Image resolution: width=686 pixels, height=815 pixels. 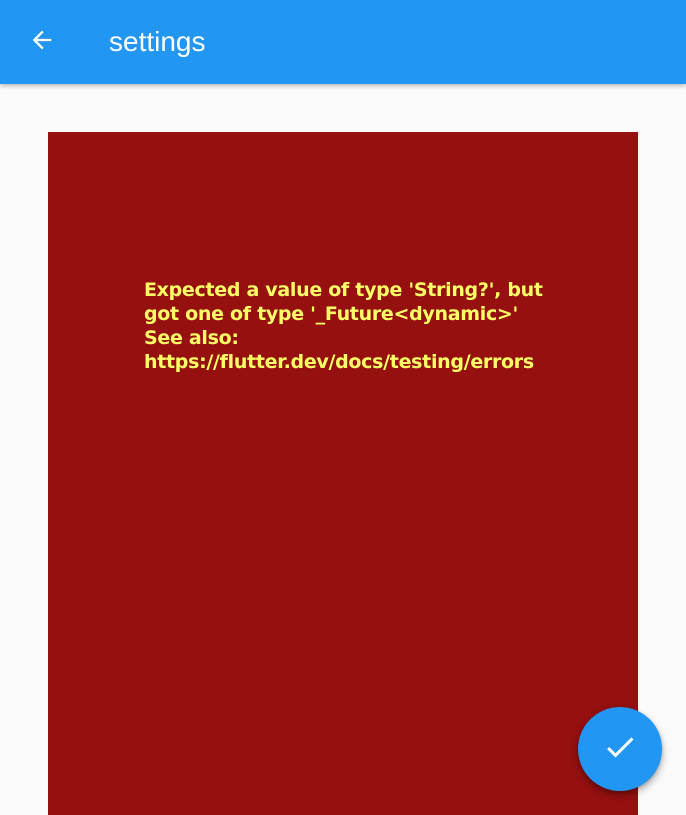 I want to click on arrow-back-icon, so click(x=42, y=42).